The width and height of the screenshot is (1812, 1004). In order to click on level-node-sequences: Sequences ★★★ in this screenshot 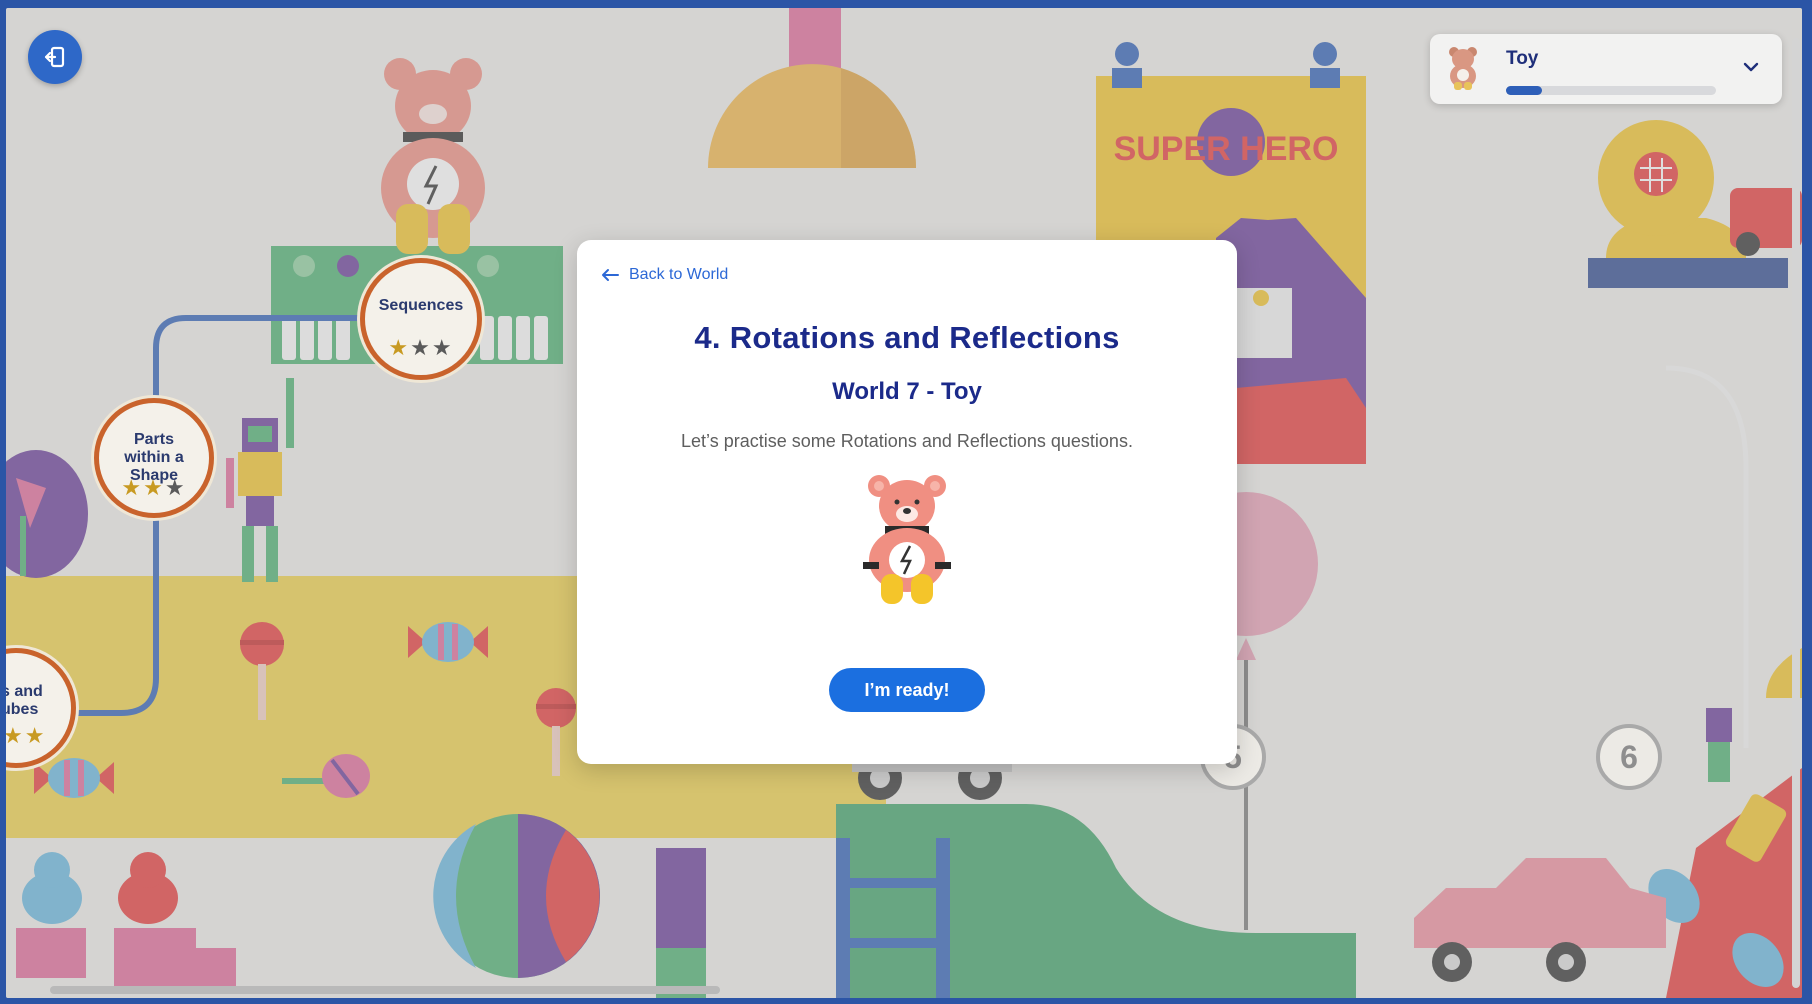, I will do `click(421, 319)`.